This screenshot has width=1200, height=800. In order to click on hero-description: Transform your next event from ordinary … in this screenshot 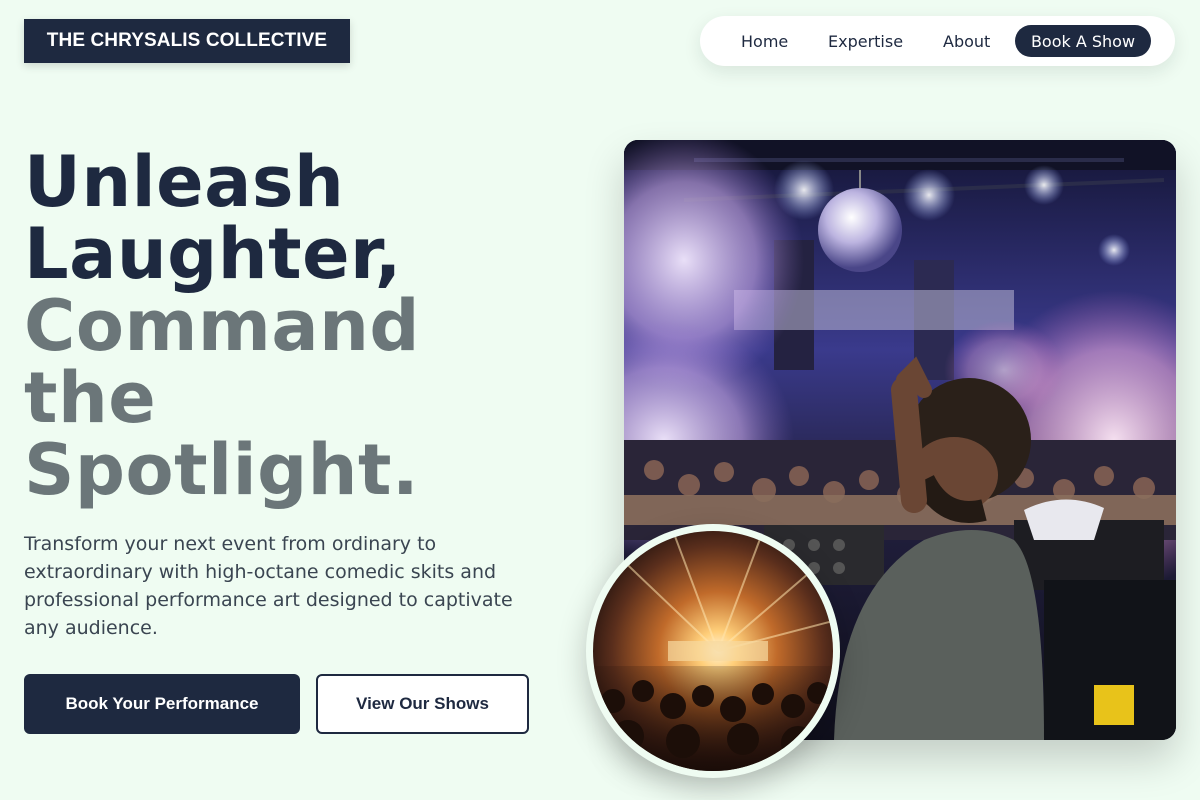, I will do `click(268, 586)`.